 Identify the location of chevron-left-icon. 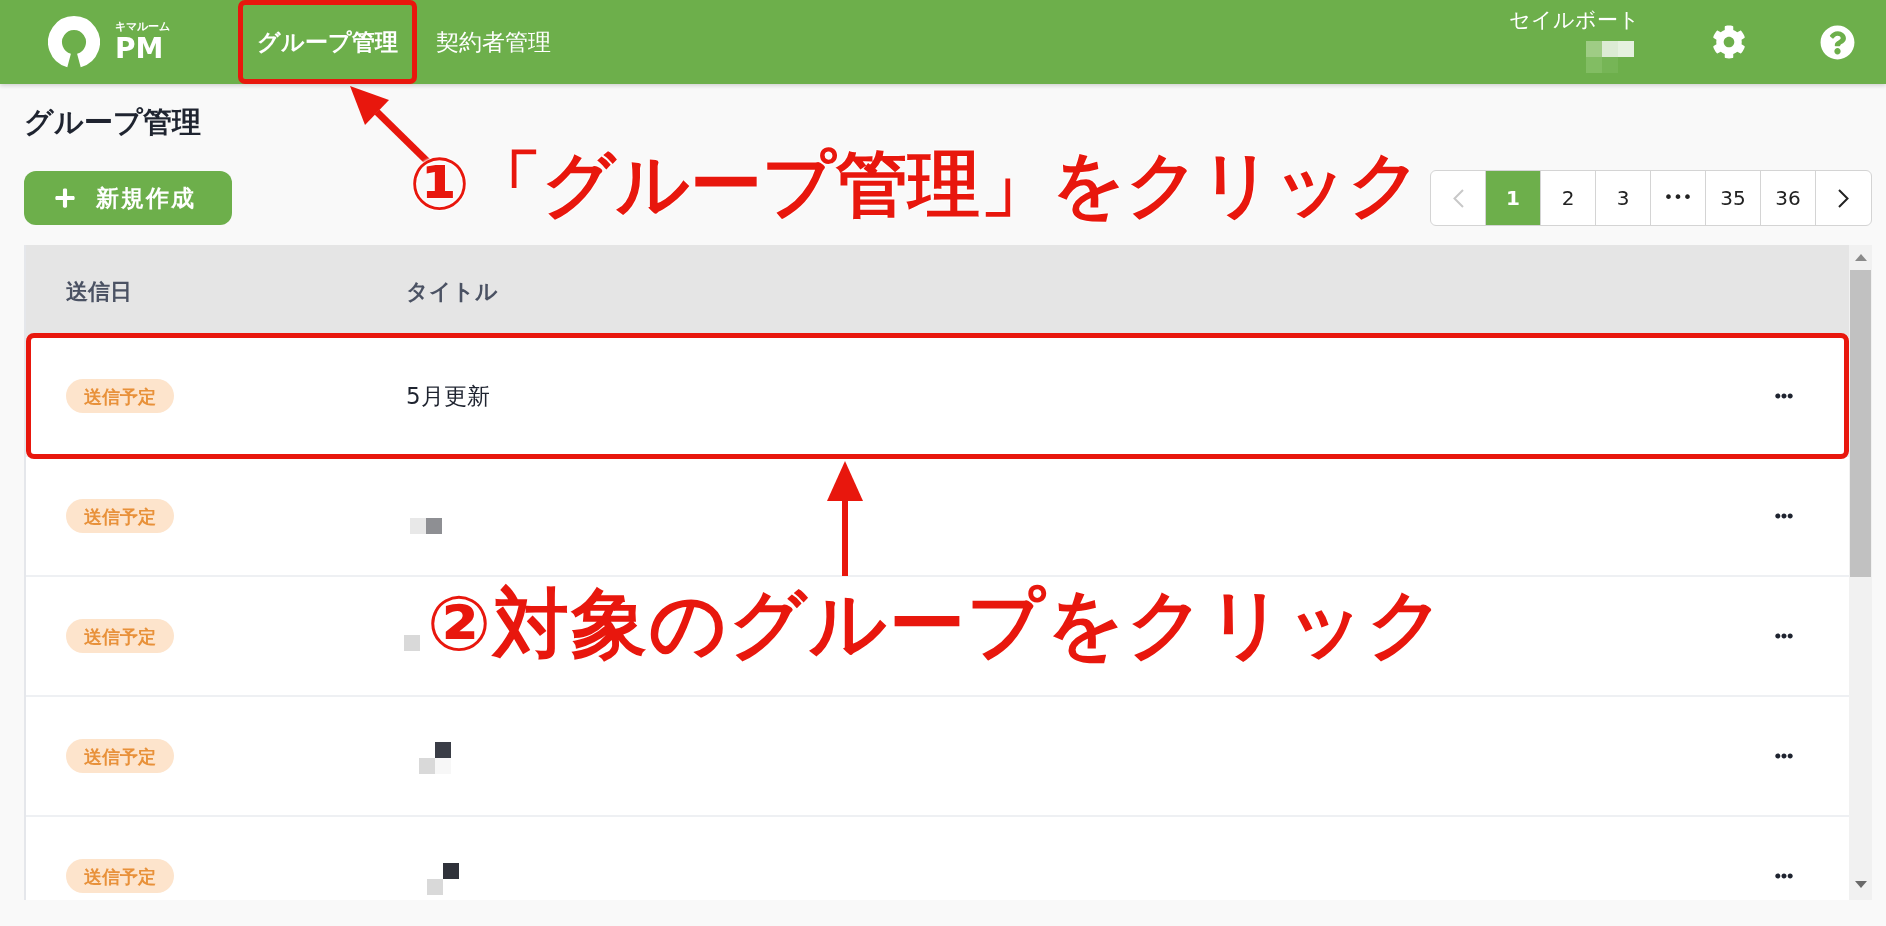
(1458, 198).